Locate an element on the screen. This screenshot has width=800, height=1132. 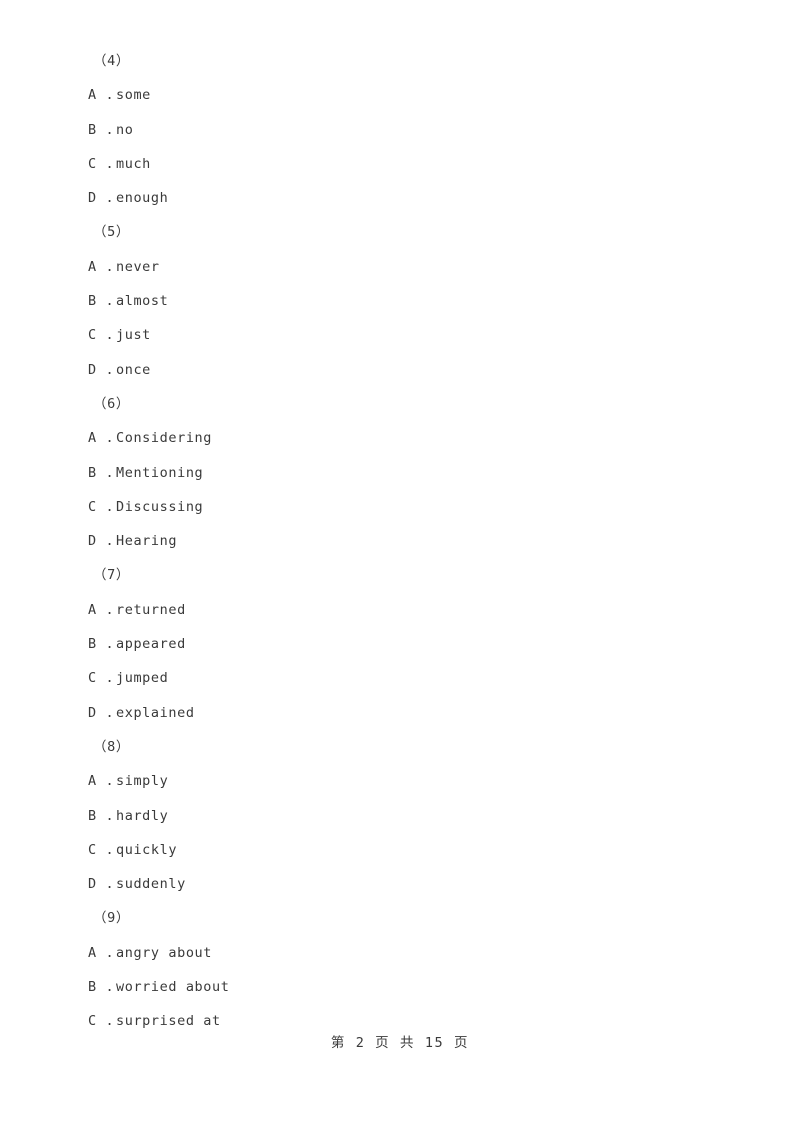
answer-option: B . no is located at coordinates (408, 130).